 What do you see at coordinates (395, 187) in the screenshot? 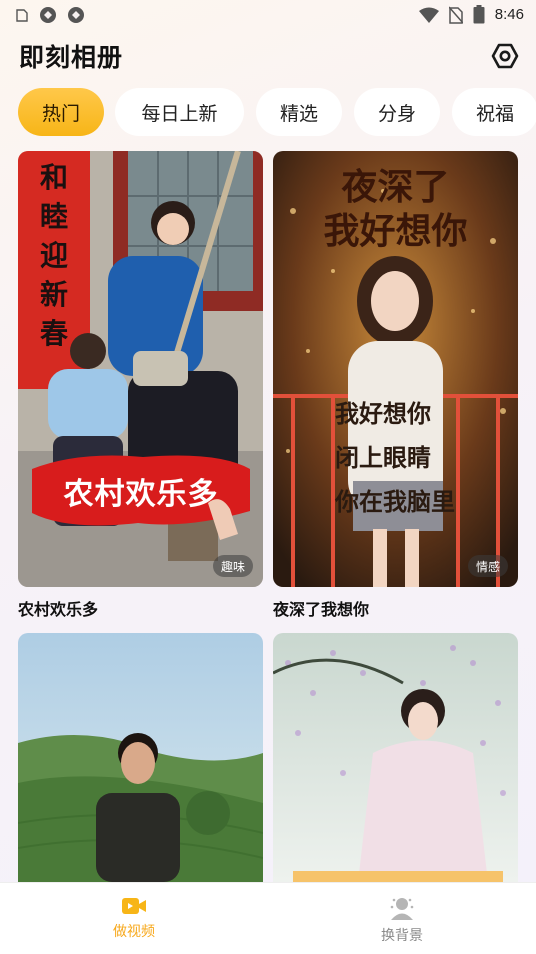
I see `overlay-line: 夜深了` at bounding box center [395, 187].